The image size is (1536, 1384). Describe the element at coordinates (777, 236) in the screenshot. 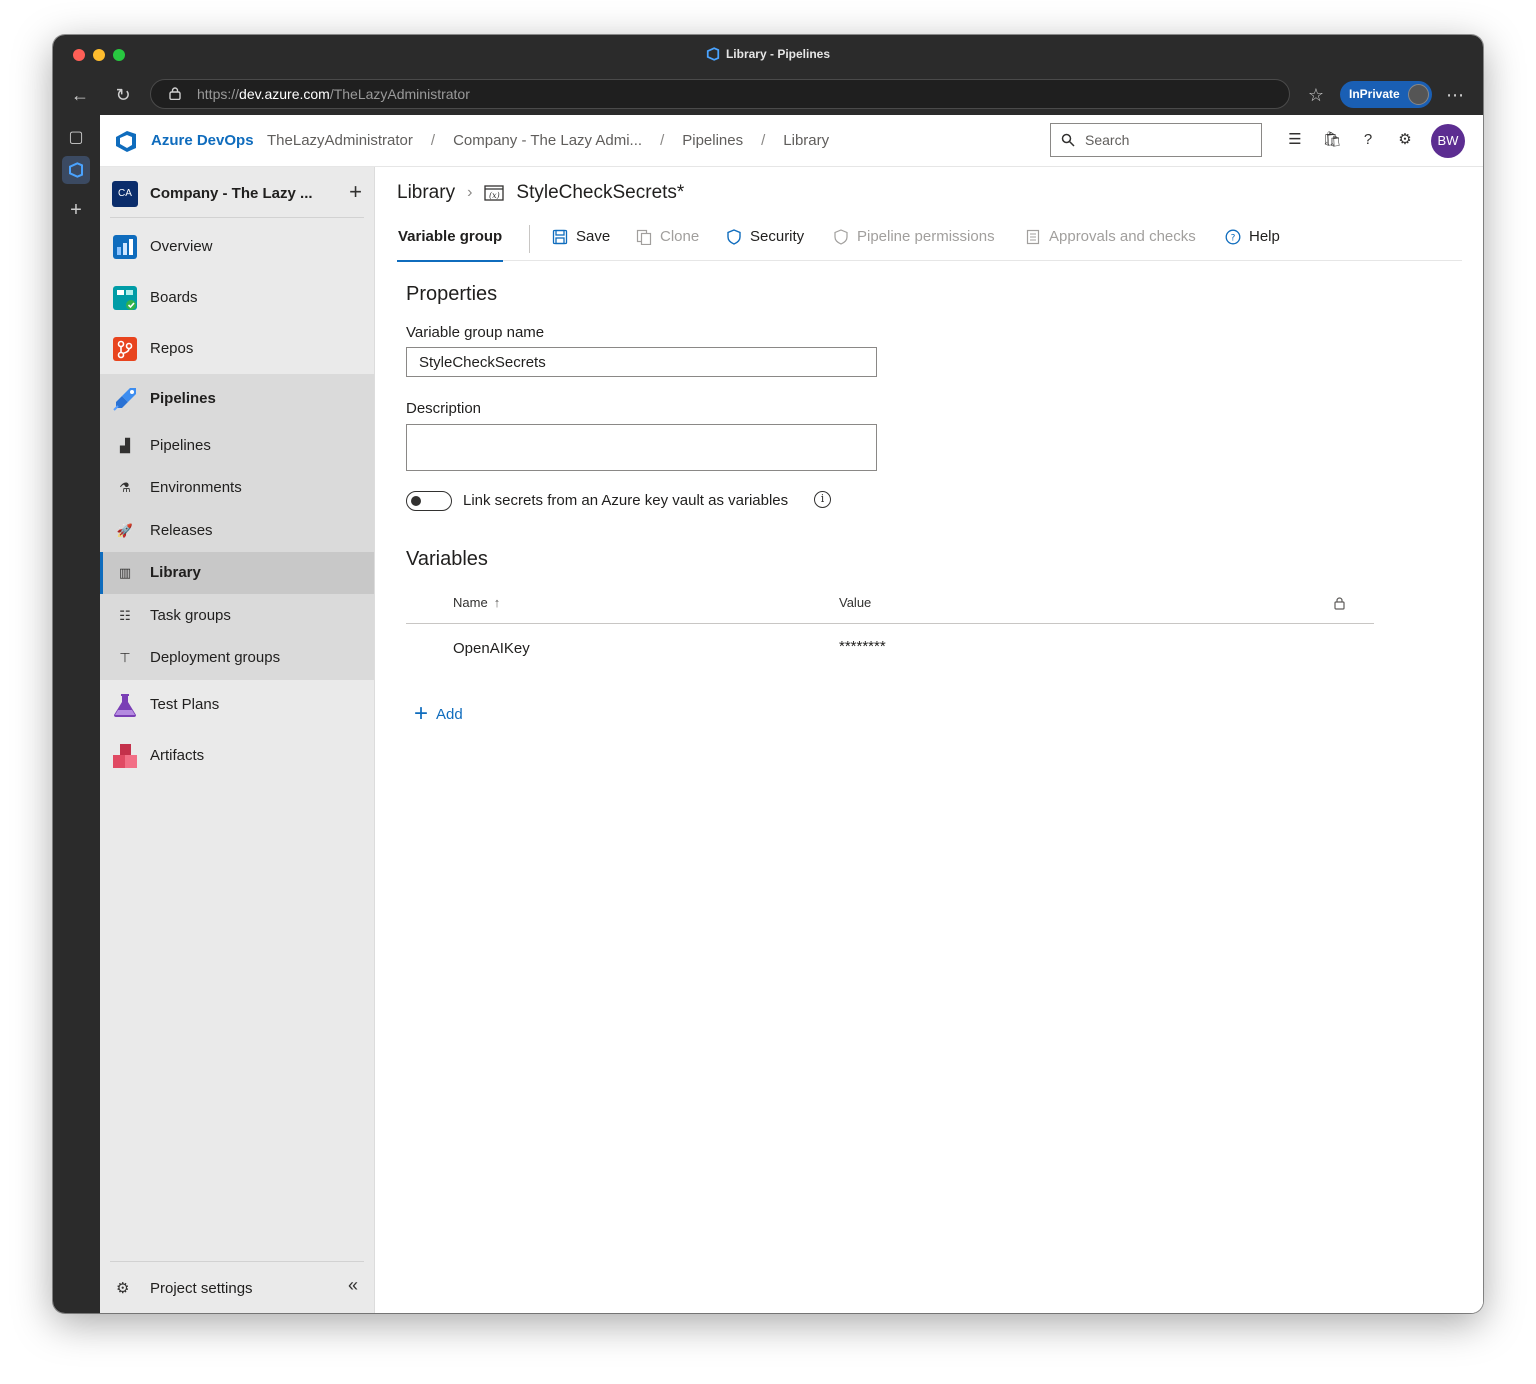

I see `security-label: Security` at that location.